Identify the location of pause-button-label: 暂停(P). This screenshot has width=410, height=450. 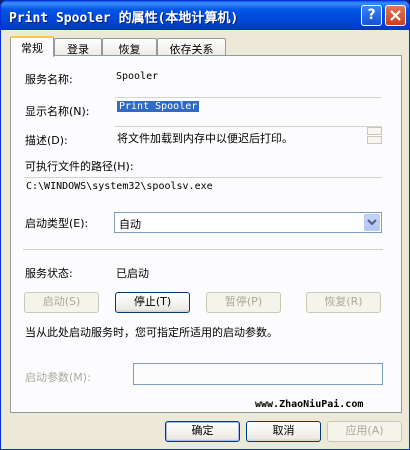
(243, 301).